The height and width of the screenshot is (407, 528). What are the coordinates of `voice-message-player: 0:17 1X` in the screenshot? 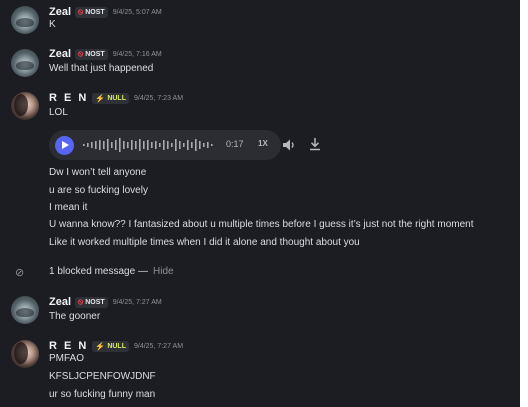 It's located at (184, 145).